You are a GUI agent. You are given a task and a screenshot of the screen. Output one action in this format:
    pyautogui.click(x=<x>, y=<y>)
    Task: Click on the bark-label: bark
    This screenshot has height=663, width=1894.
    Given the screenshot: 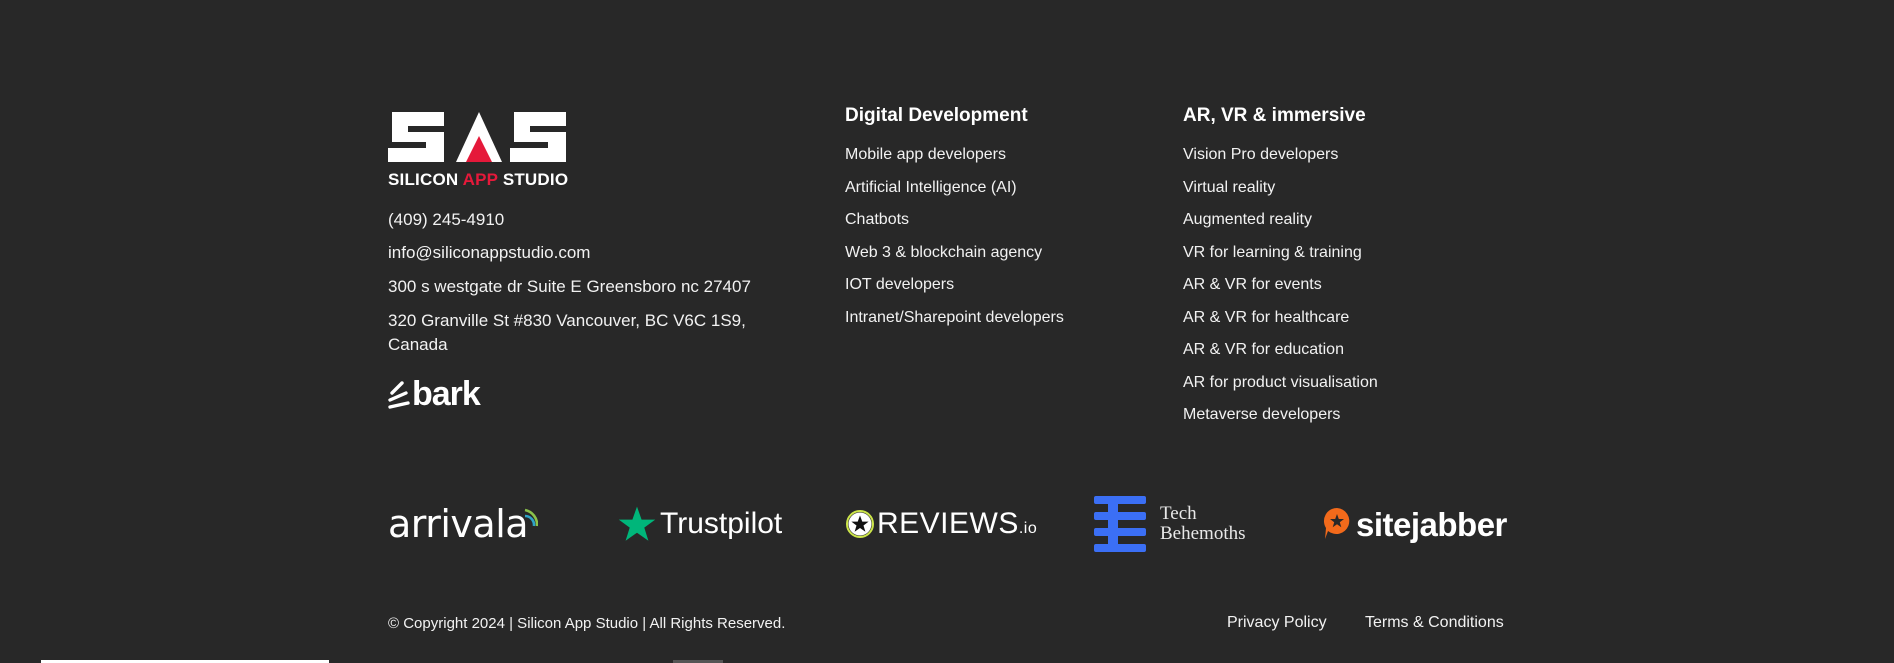 What is the action you would take?
    pyautogui.click(x=446, y=394)
    